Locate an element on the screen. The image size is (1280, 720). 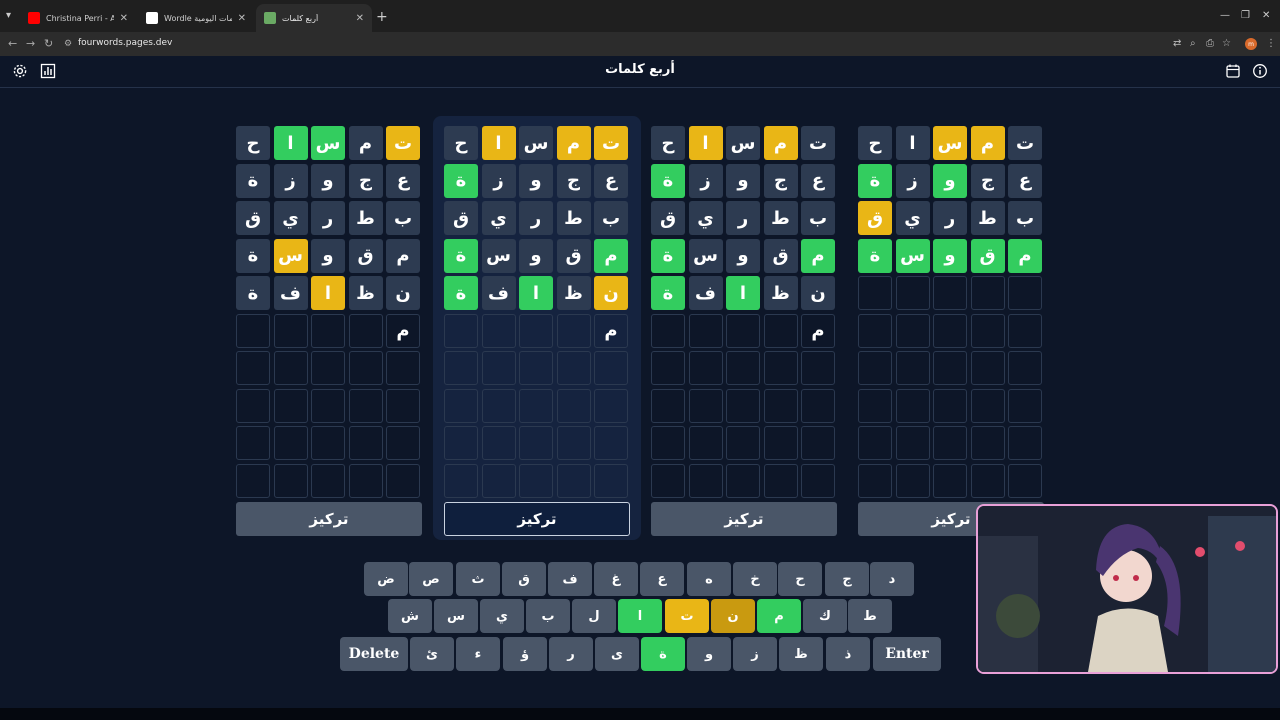
keyboard-key: ت is located at coordinates (687, 616).